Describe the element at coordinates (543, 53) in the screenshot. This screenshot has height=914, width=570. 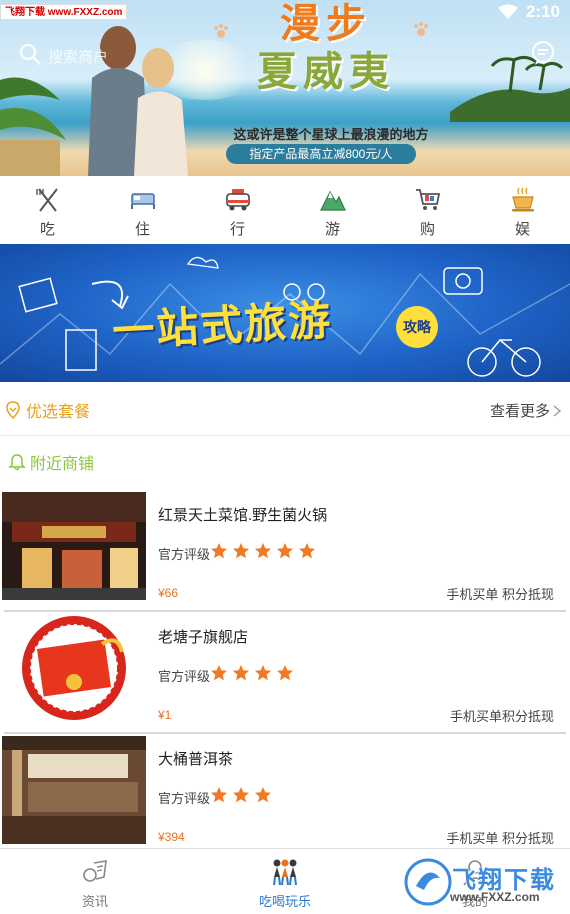
I see `message-icon` at that location.